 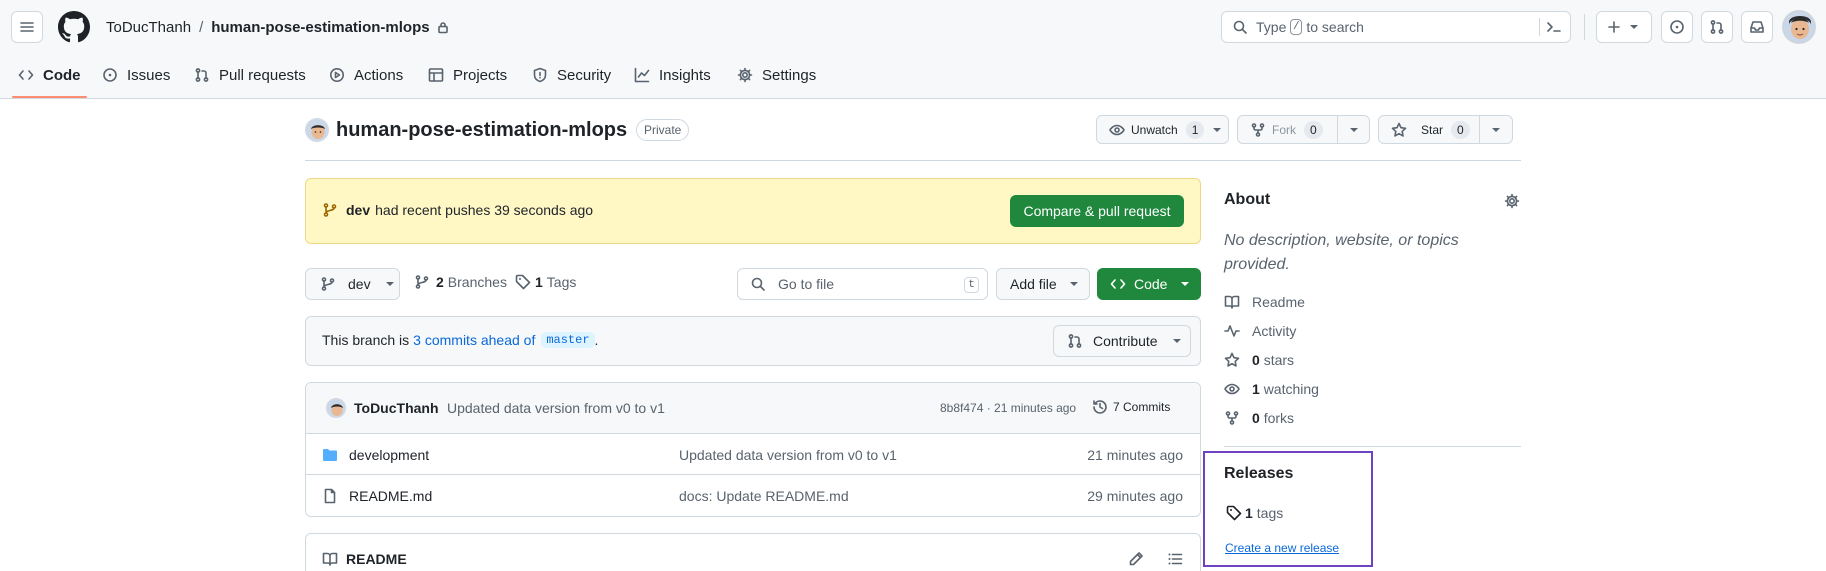 What do you see at coordinates (545, 282) in the screenshot?
I see `tags-link: 1 Tags` at bounding box center [545, 282].